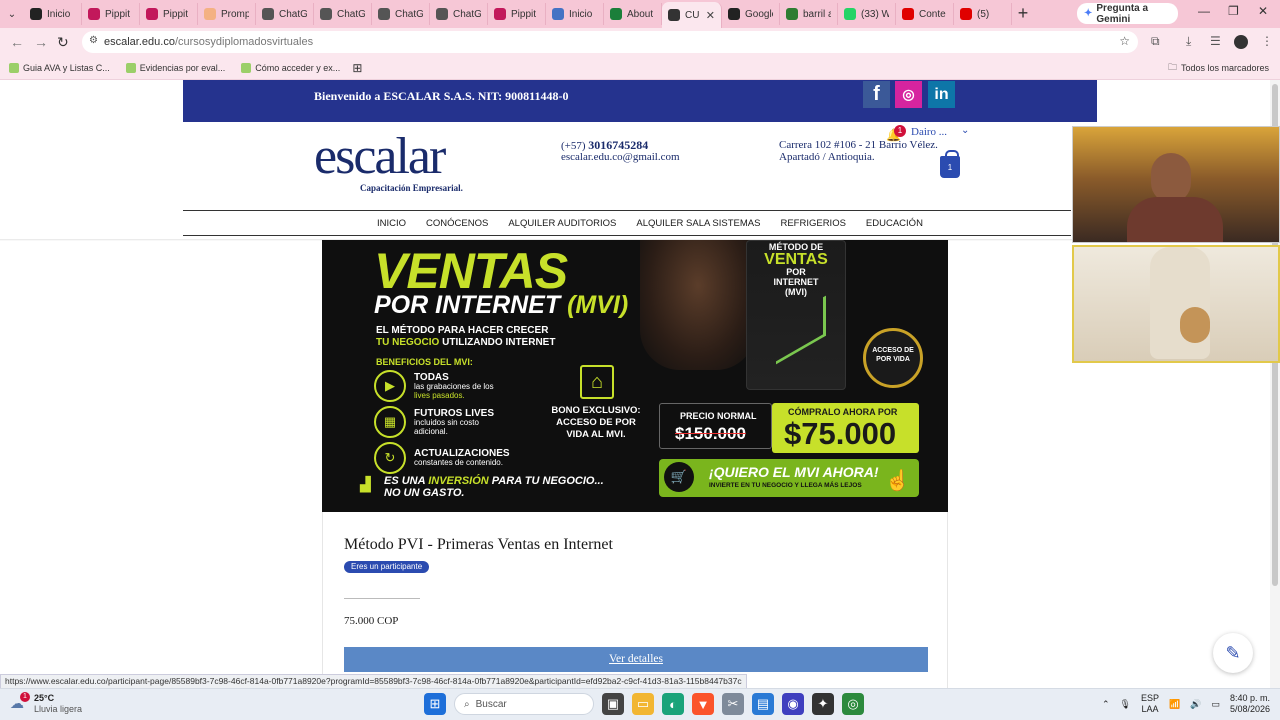 This screenshot has width=1280, height=720. What do you see at coordinates (1155, 41) in the screenshot?
I see `extensions-icon: ⧉` at bounding box center [1155, 41].